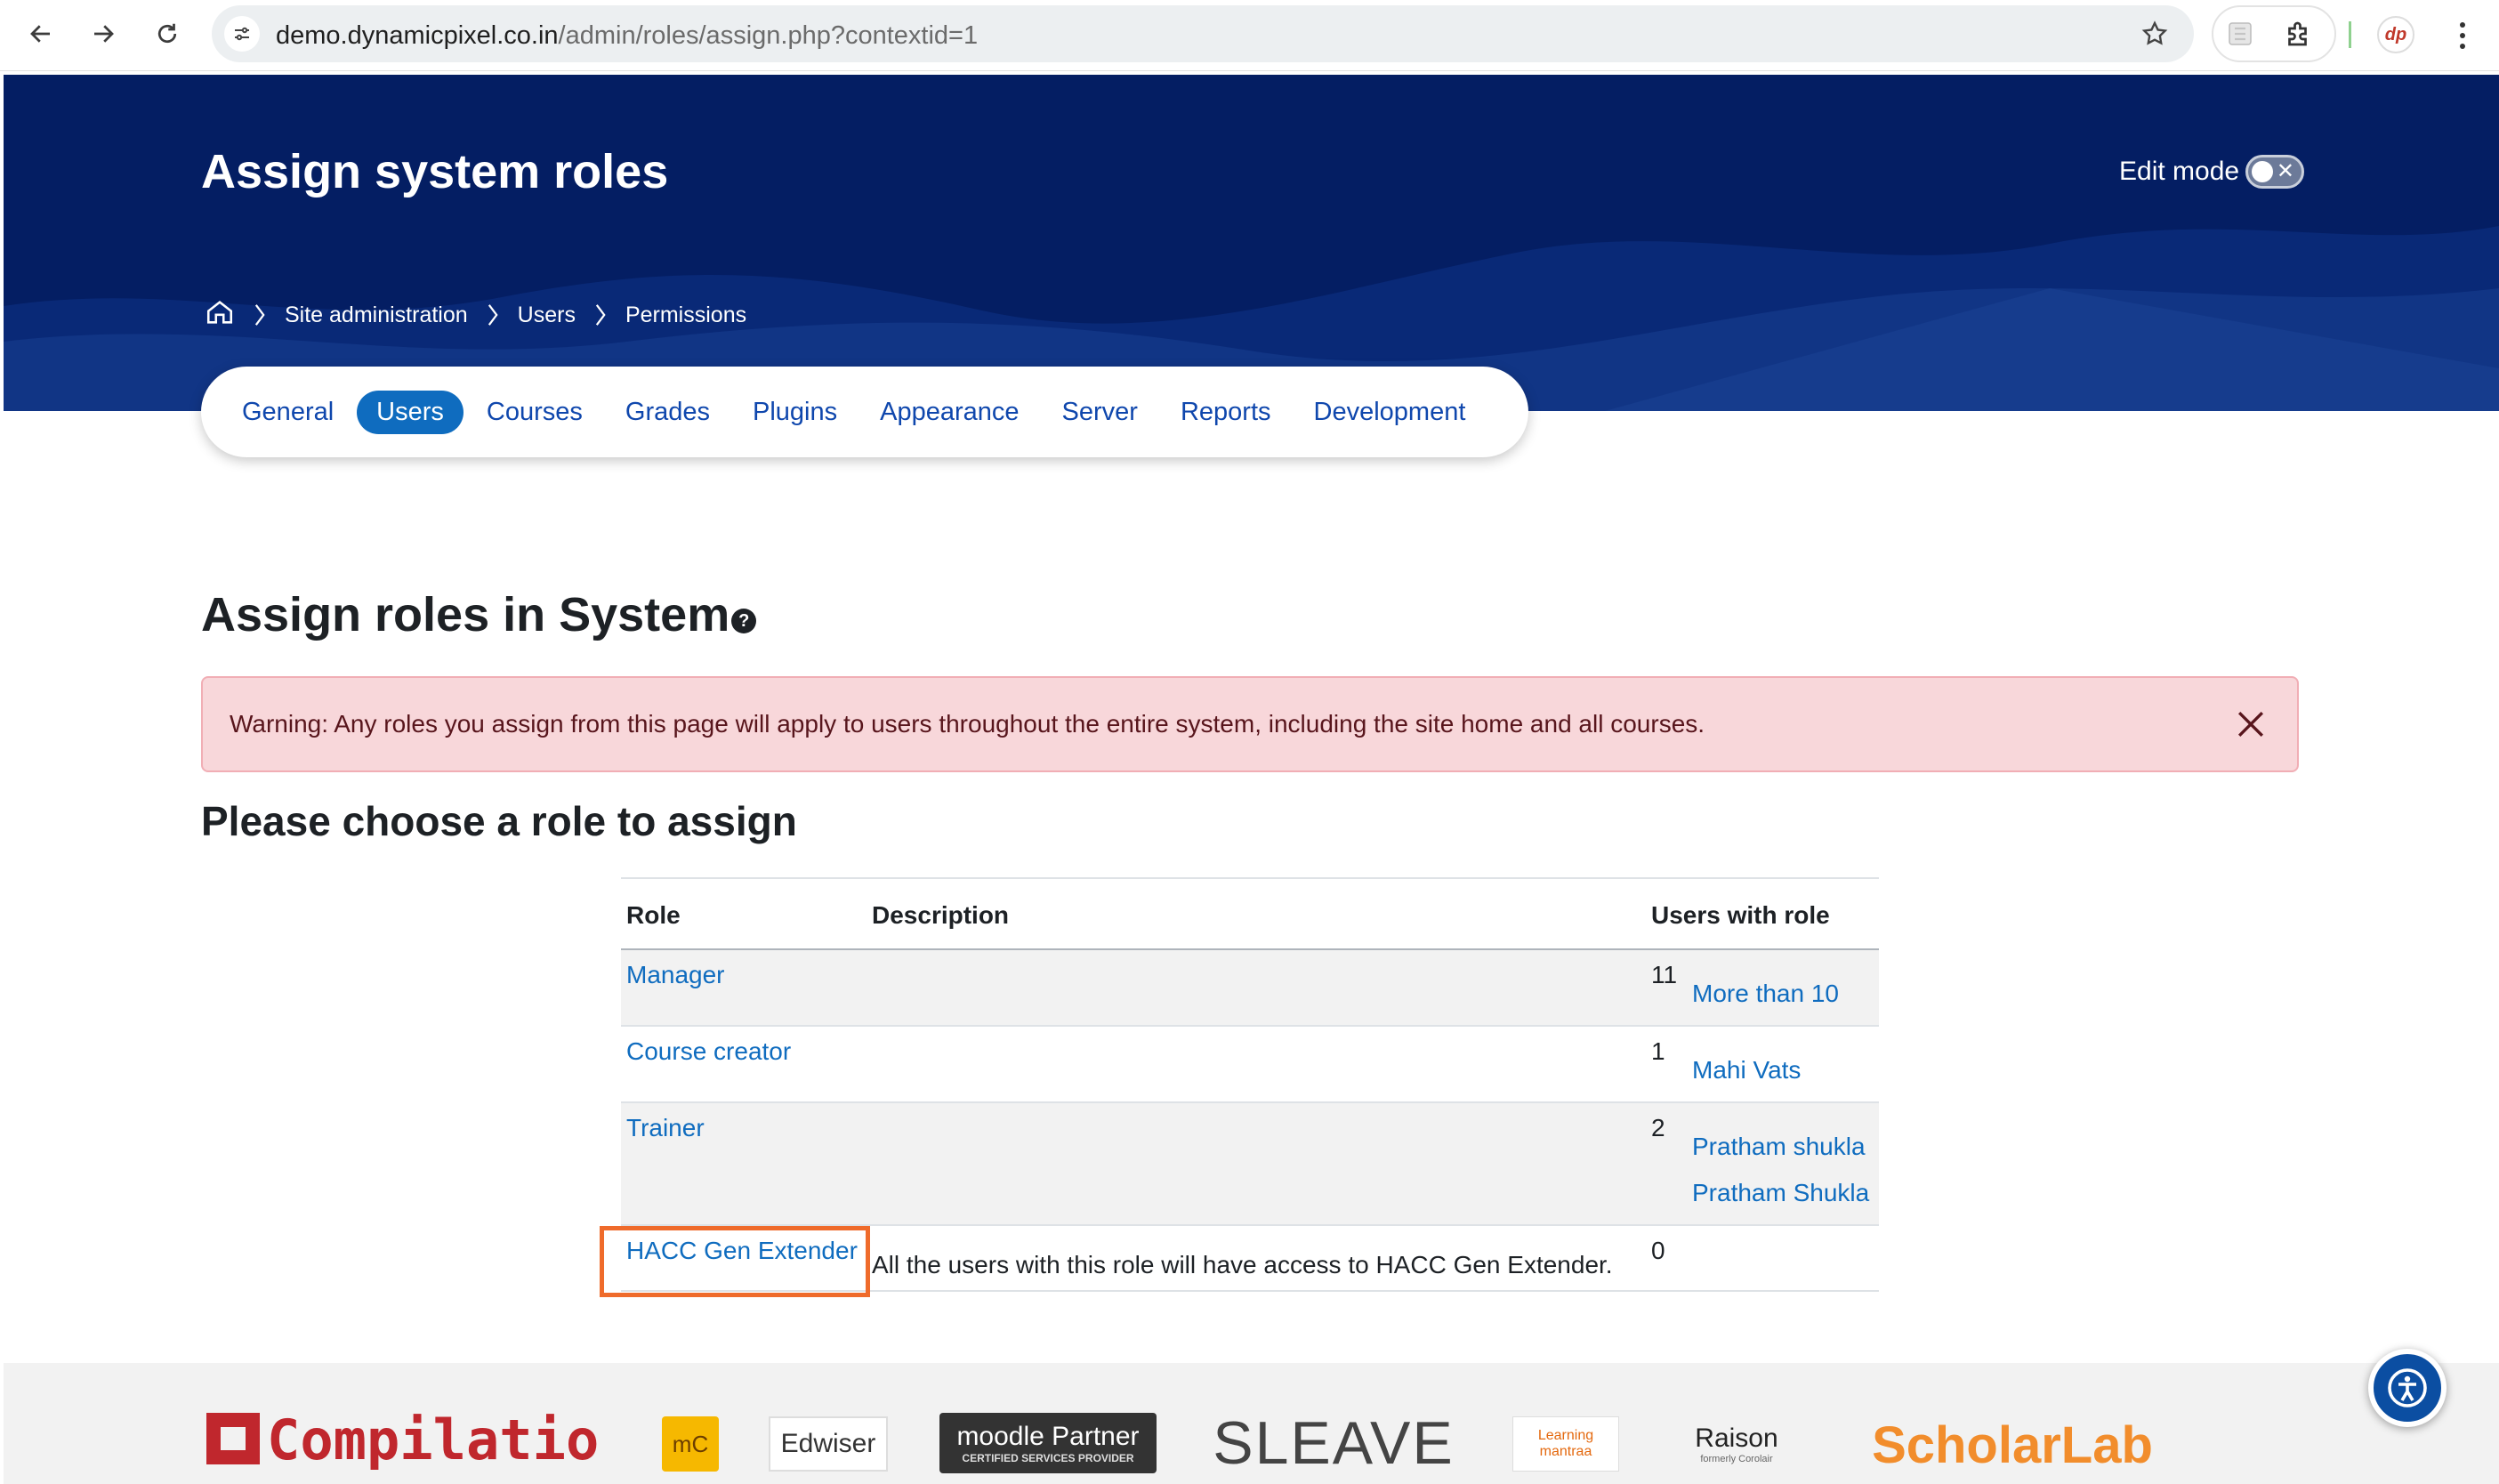  I want to click on section-heading: Assign roles in System ?, so click(479, 614).